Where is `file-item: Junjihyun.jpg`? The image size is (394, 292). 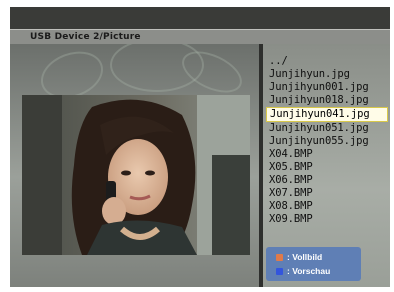
file-item: Junjihyun.jpg is located at coordinates (327, 74).